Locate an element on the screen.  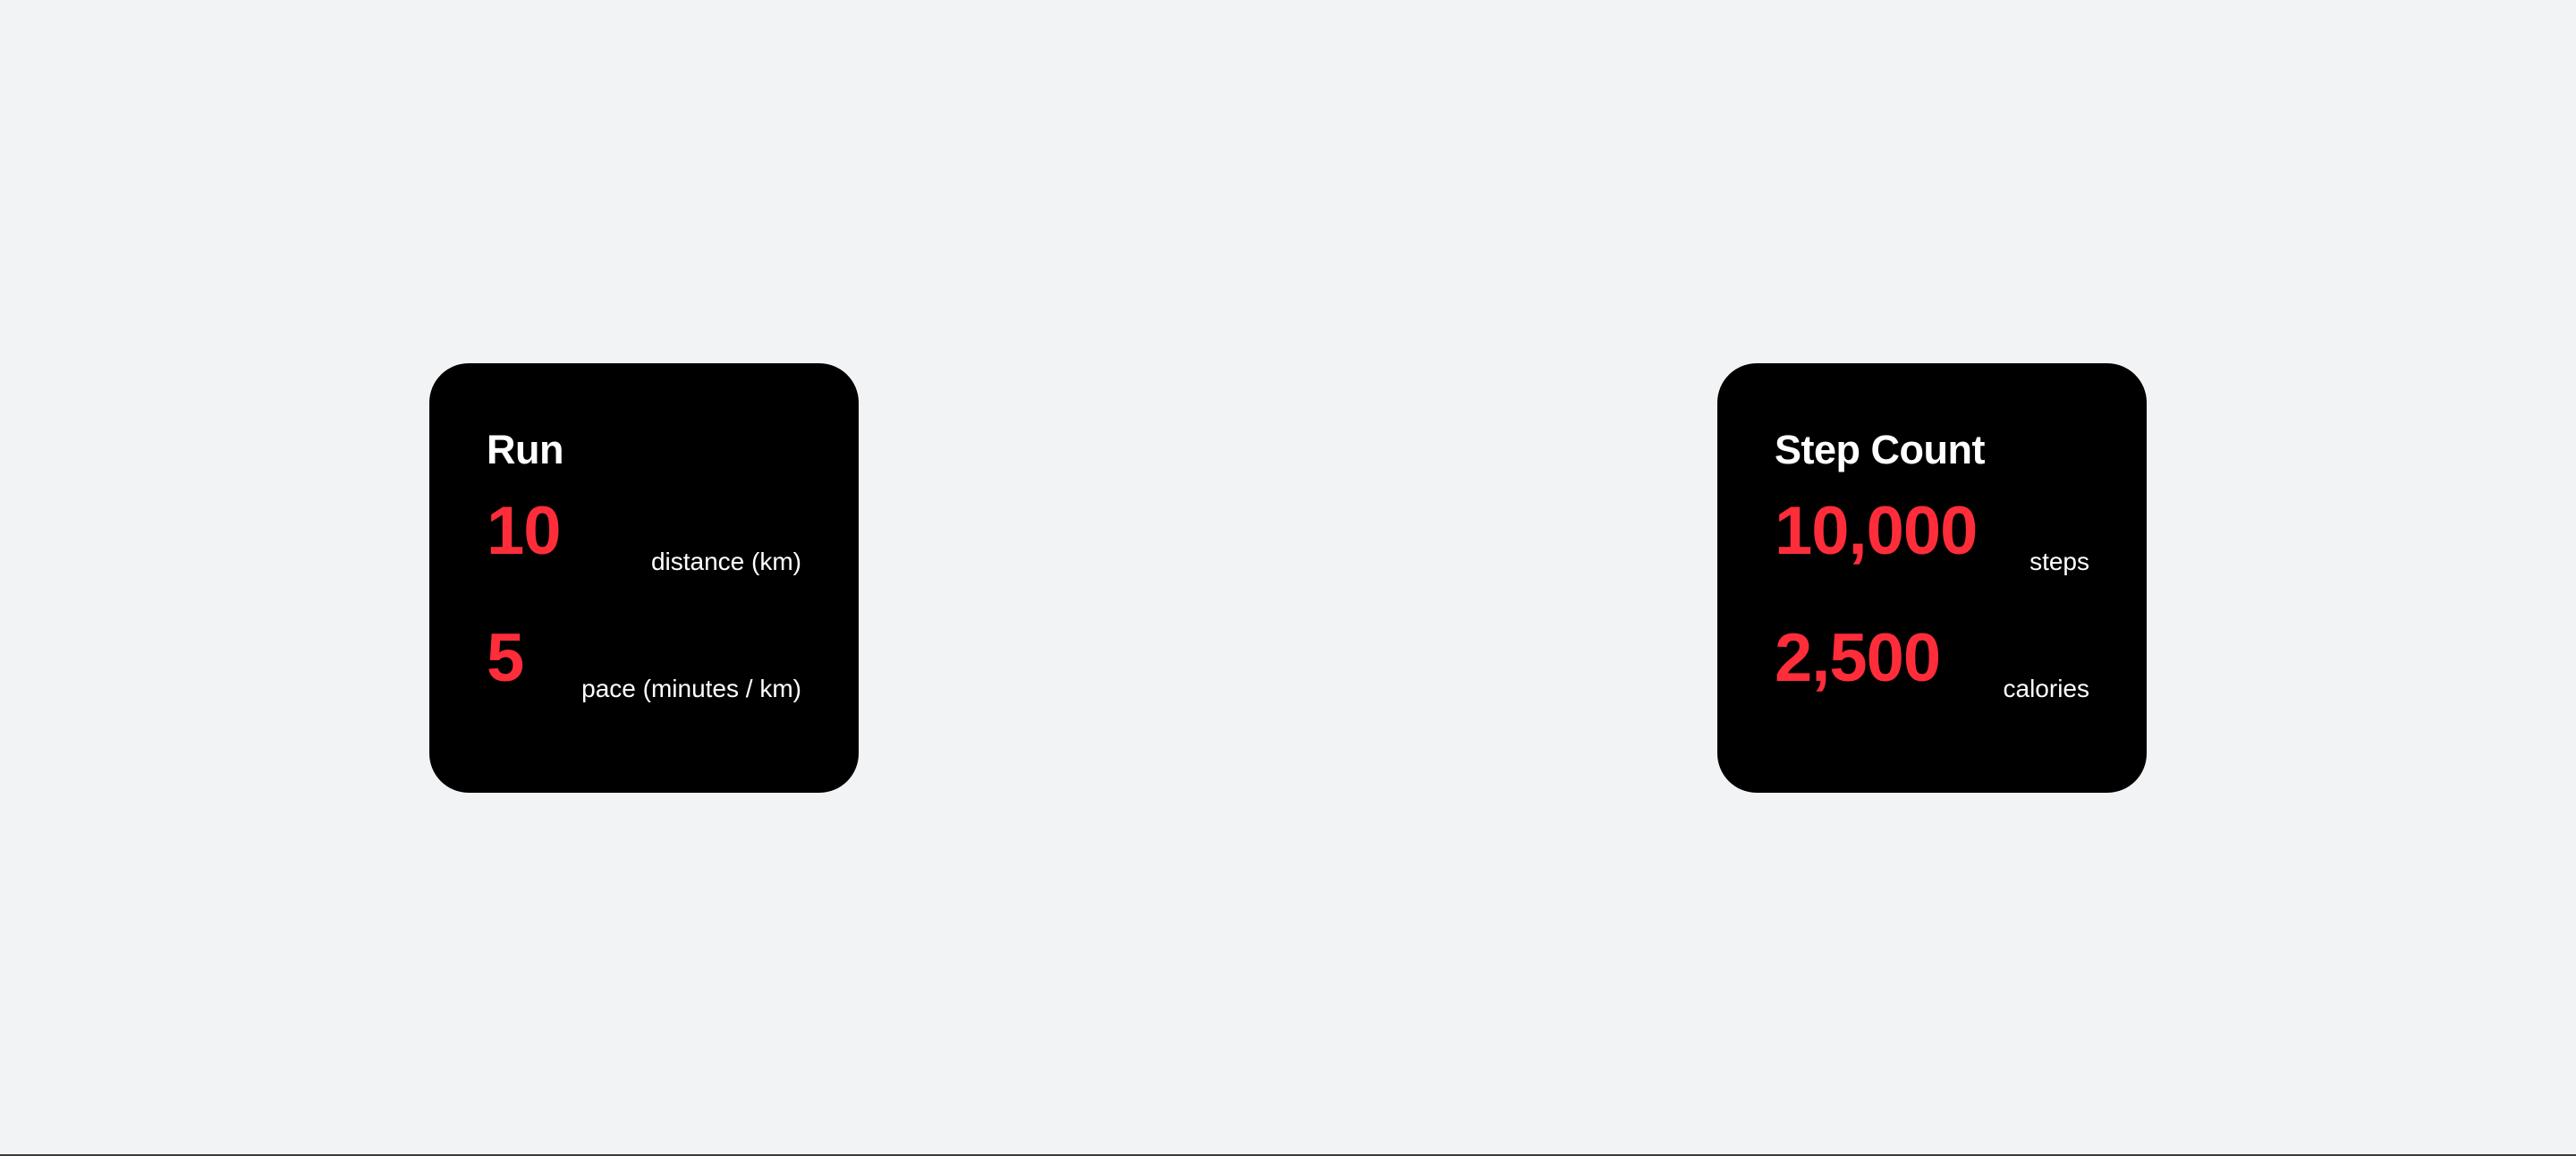
metric-value: 10,000 is located at coordinates (1876, 531).